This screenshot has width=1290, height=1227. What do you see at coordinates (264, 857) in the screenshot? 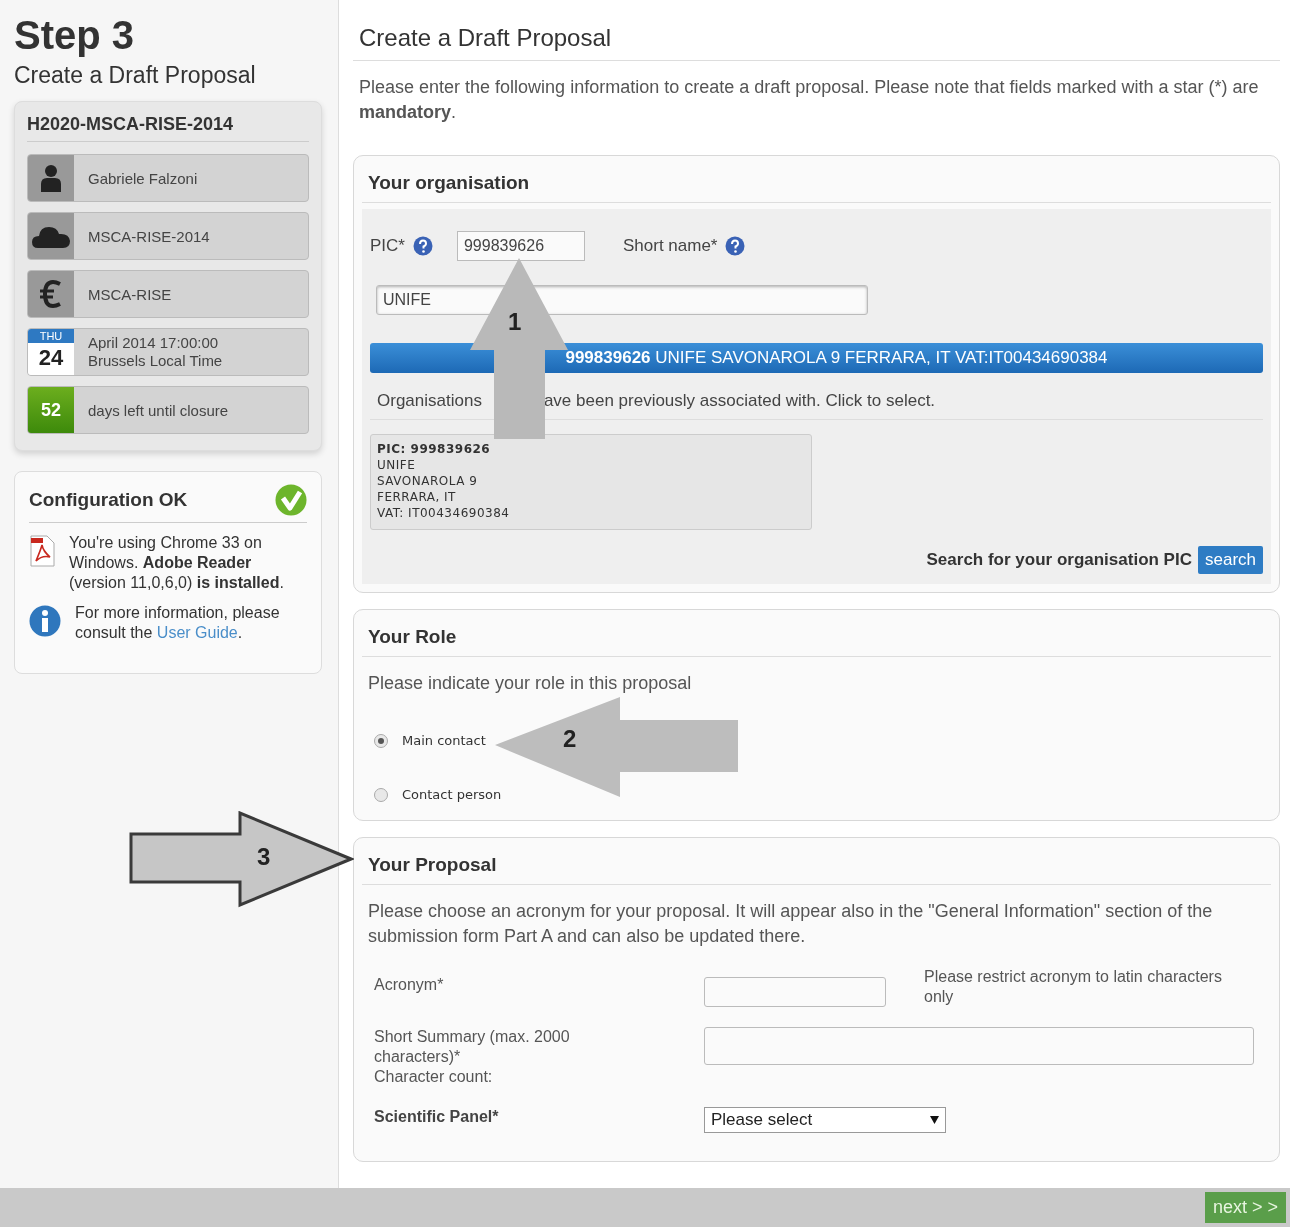
I see `arrow-number: 3` at bounding box center [264, 857].